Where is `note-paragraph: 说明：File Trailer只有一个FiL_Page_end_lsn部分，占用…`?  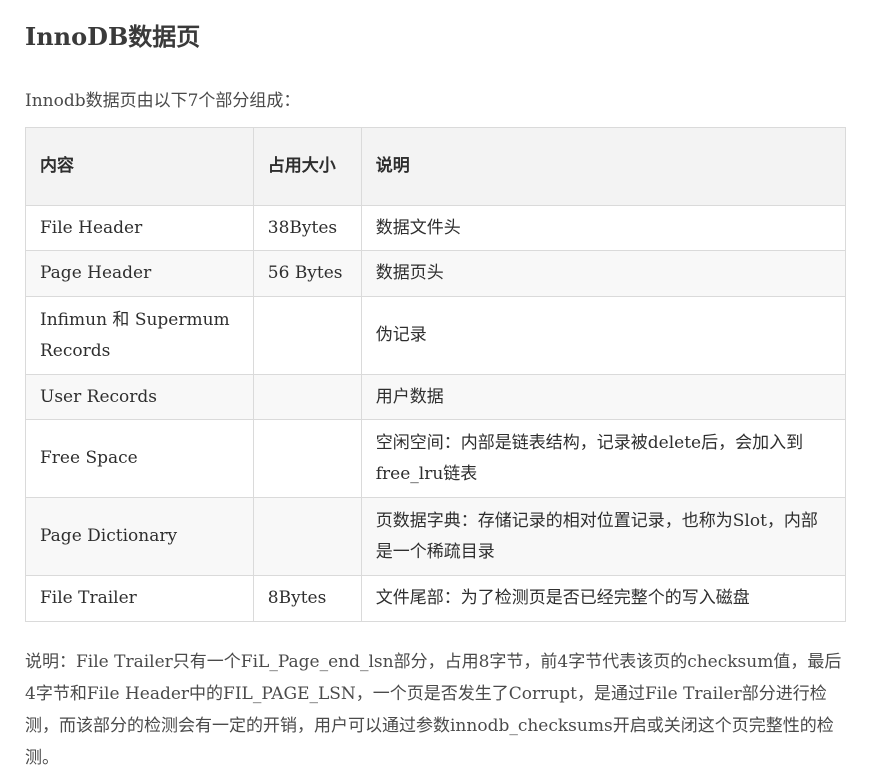
note-paragraph: 说明：File Trailer只有一个FiL_Page_end_lsn部分，占用… is located at coordinates (433, 710).